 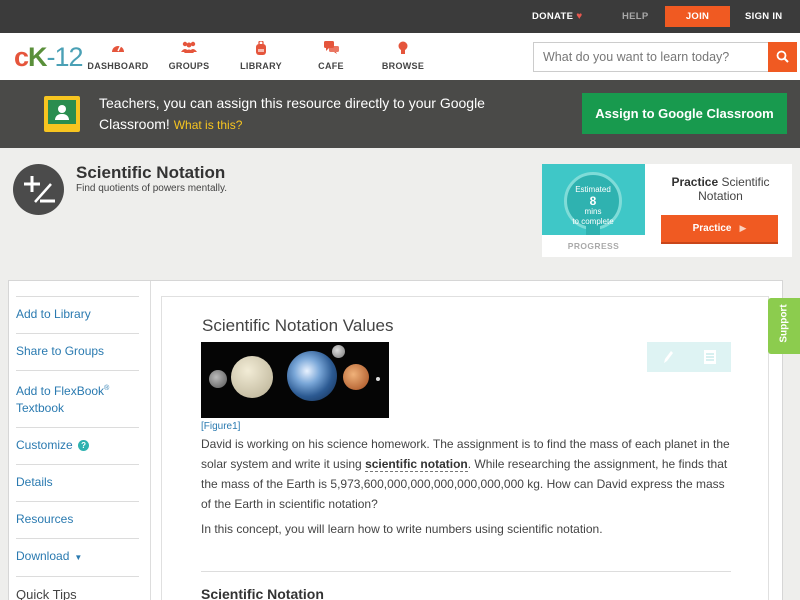 What do you see at coordinates (77, 588) in the screenshot?
I see `quick-tips-heading: Quick Tips` at bounding box center [77, 588].